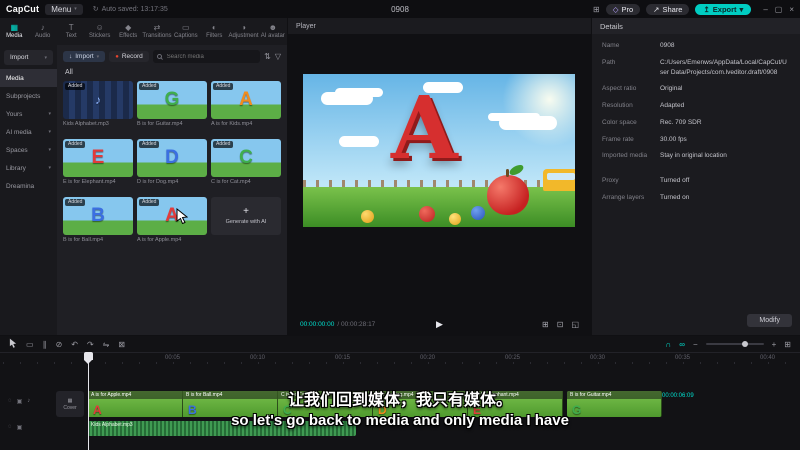 This screenshot has height=450, width=800. I want to click on autosave-icon: ↻, so click(95, 9).